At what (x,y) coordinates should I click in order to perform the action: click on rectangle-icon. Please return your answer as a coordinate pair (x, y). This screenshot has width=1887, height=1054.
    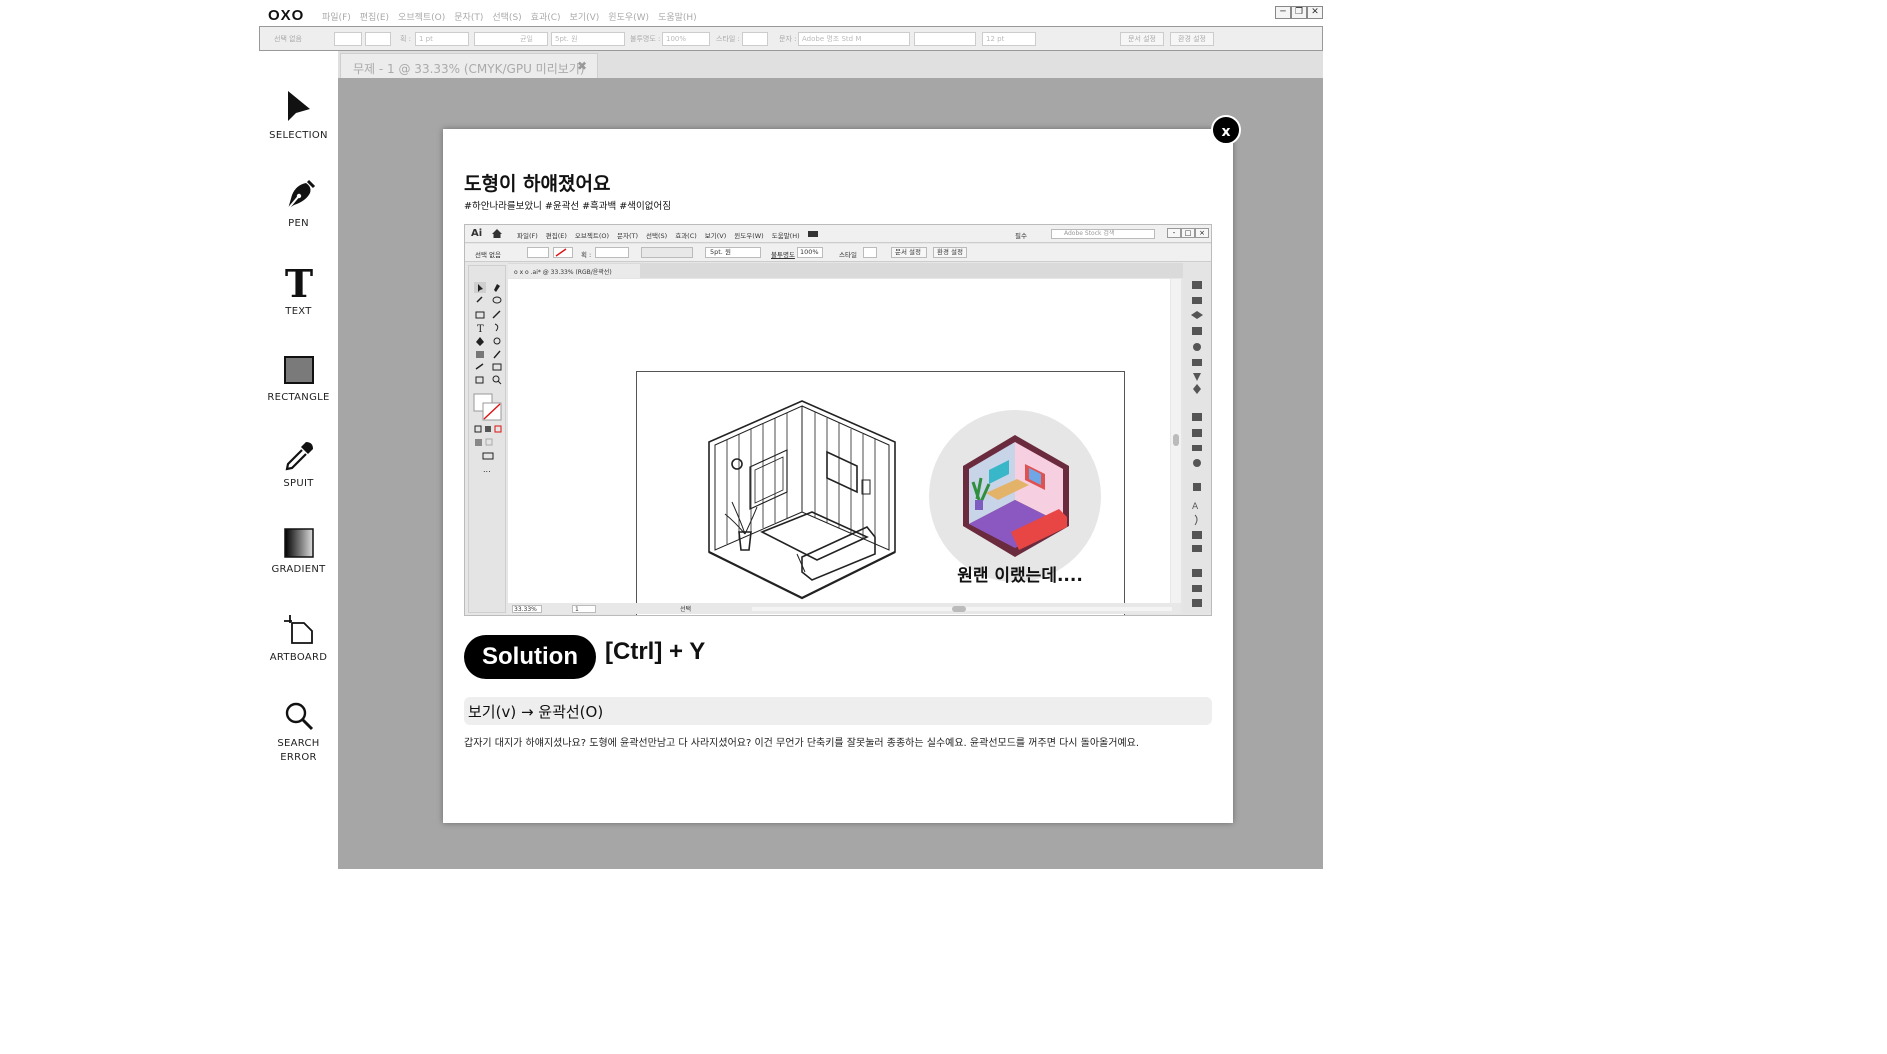
    Looking at the image, I should click on (298, 370).